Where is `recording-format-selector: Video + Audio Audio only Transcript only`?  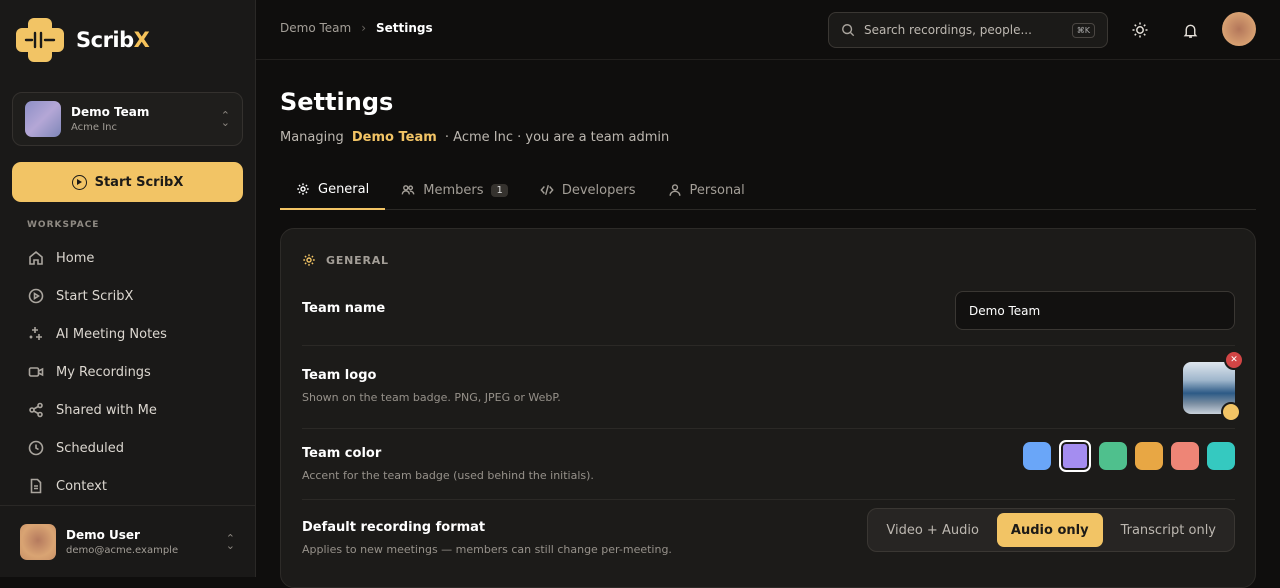 recording-format-selector: Video + Audio Audio only Transcript only is located at coordinates (1051, 530).